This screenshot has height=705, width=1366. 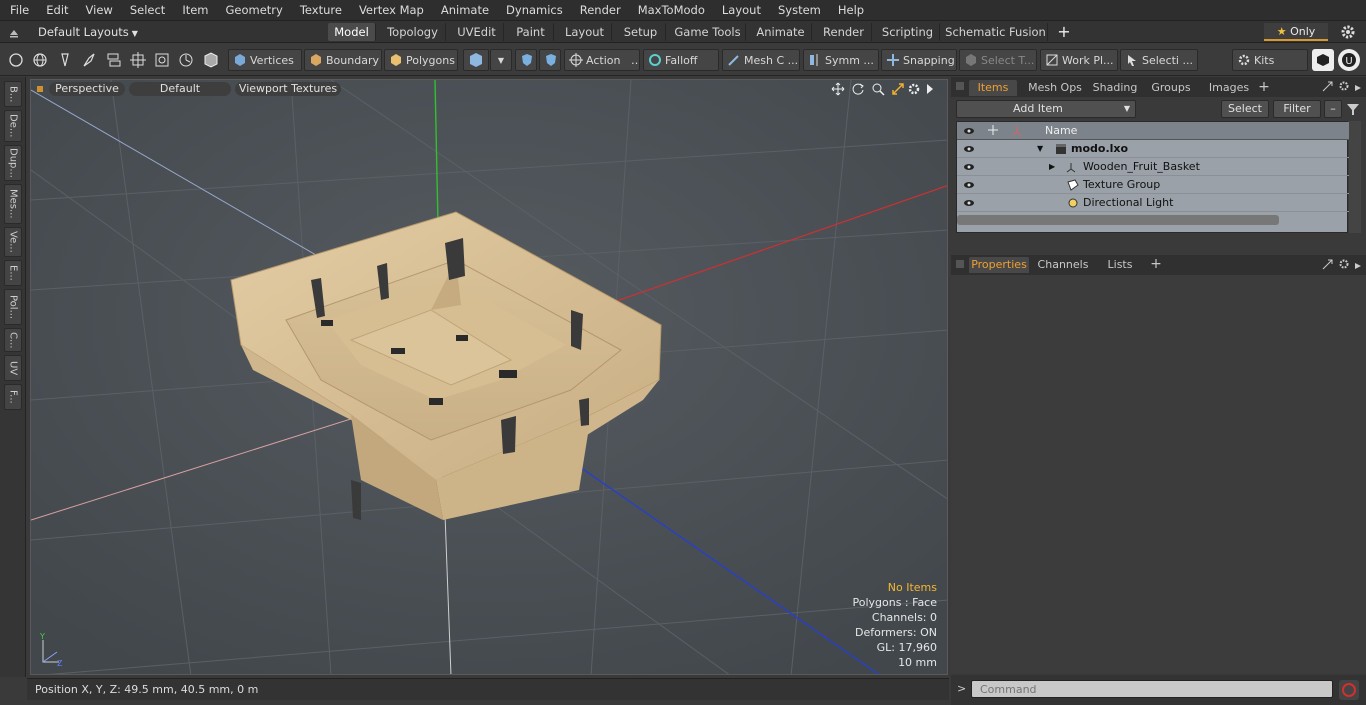 I want to click on layouts-dropdown: Default Layouts ▼, so click(x=88, y=32).